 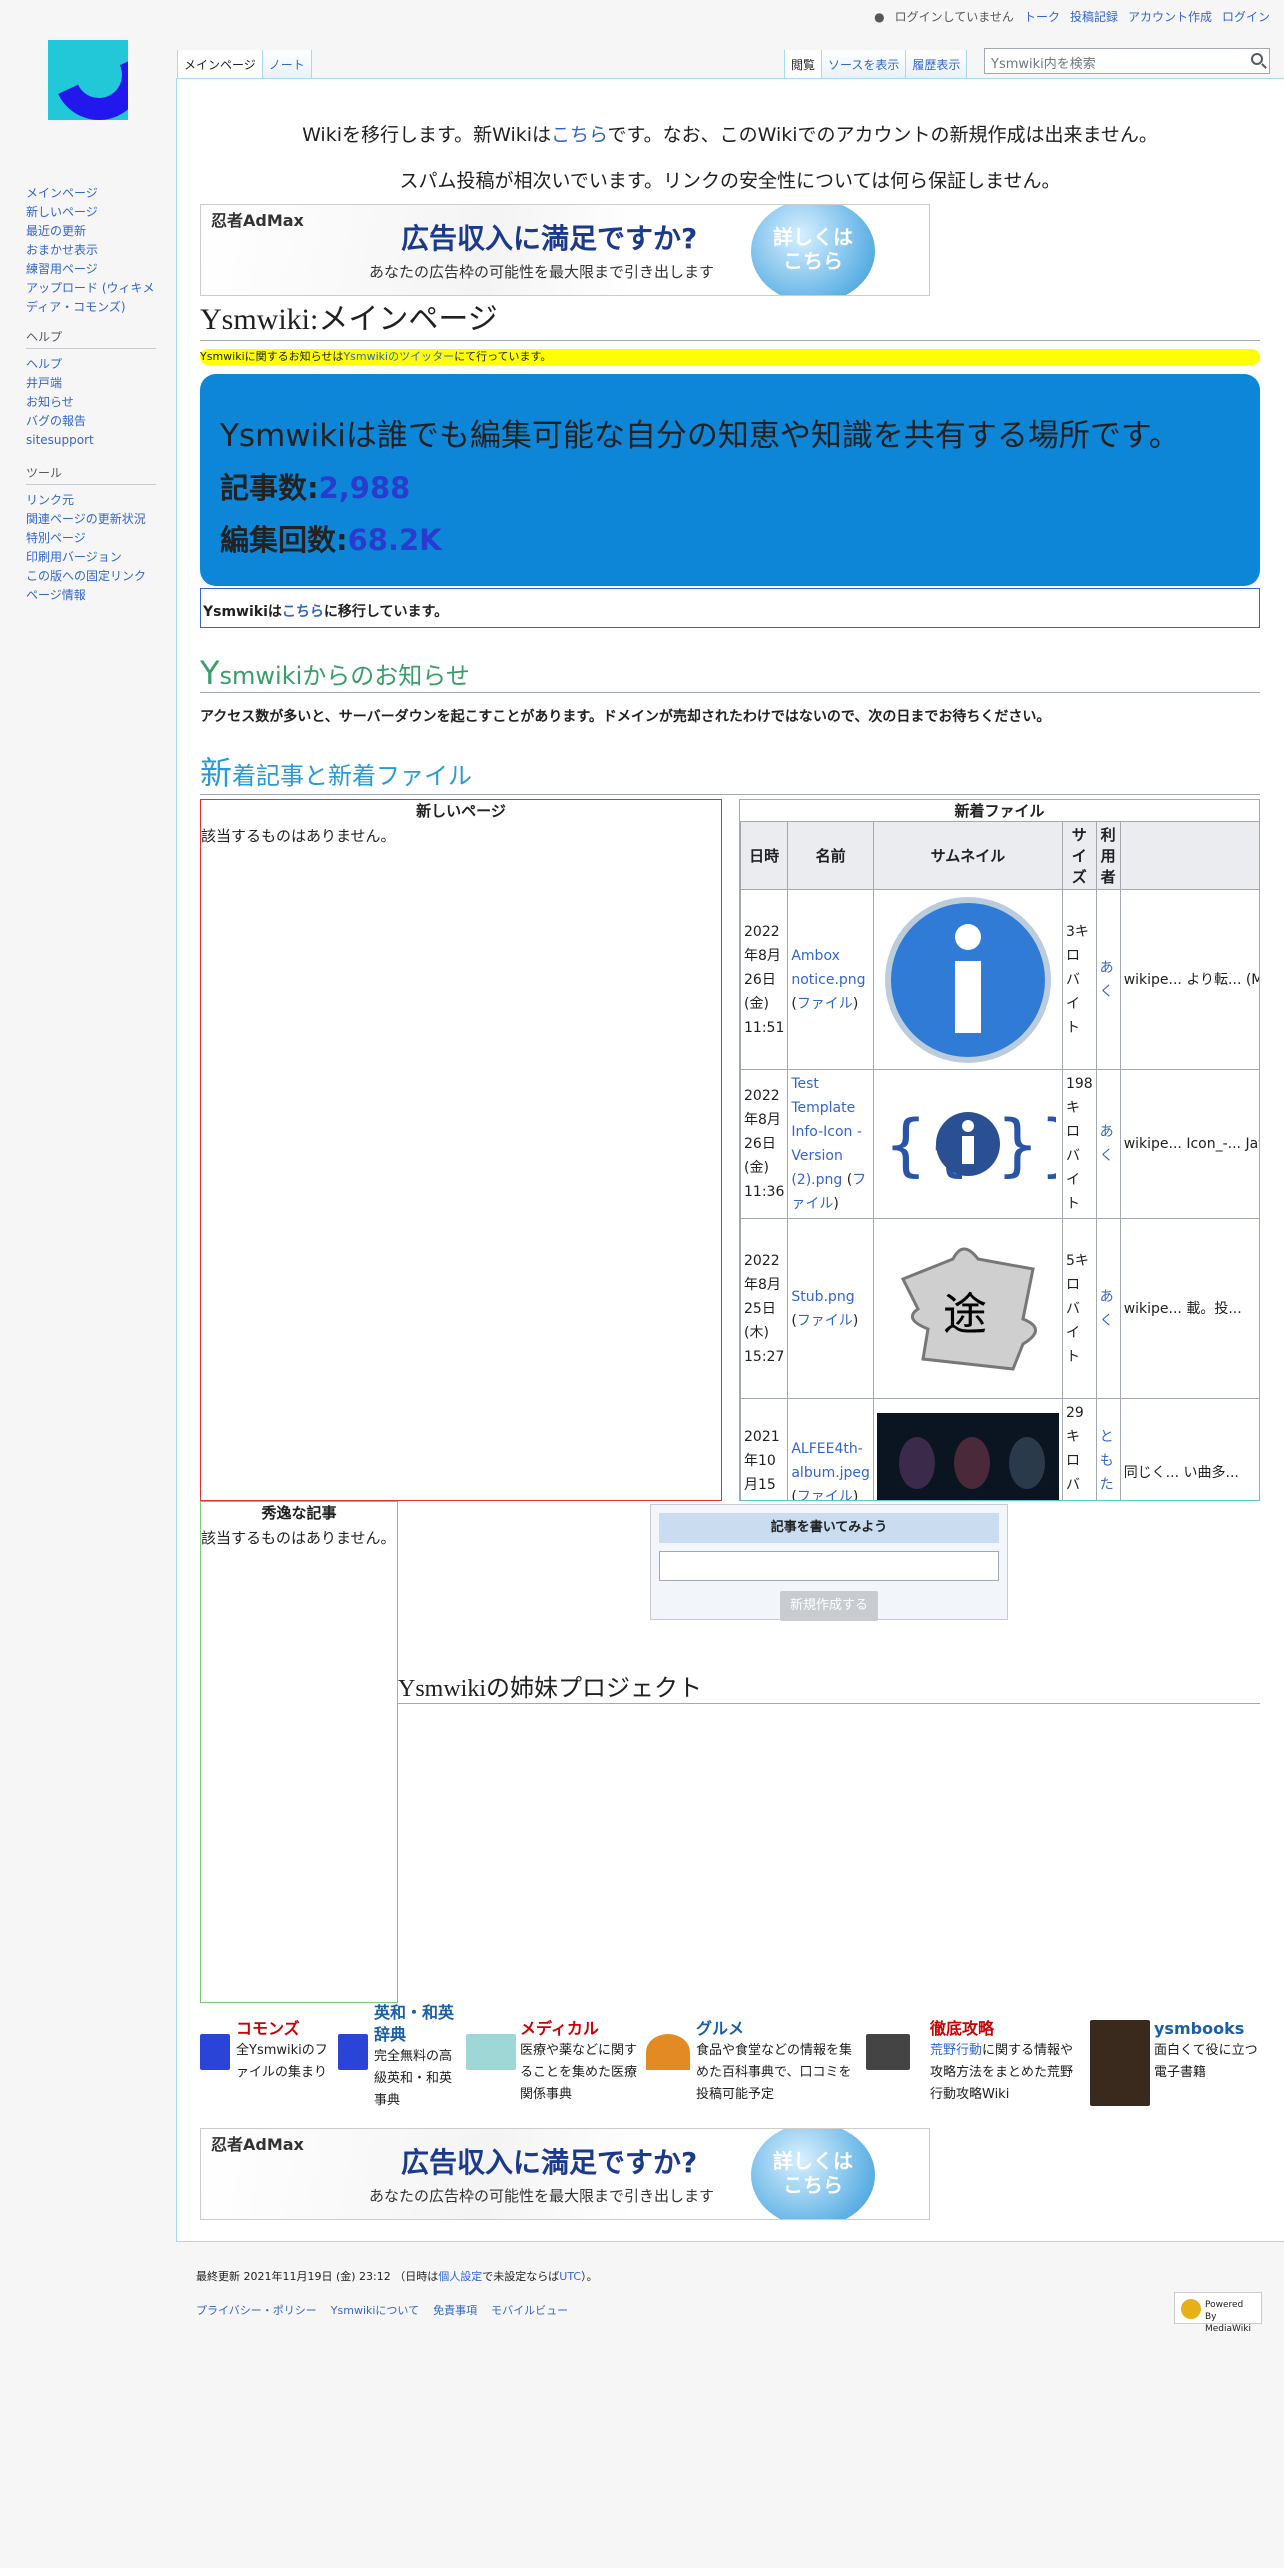 What do you see at coordinates (91, 269) in the screenshot?
I see `nav-item: 練習用ページ` at bounding box center [91, 269].